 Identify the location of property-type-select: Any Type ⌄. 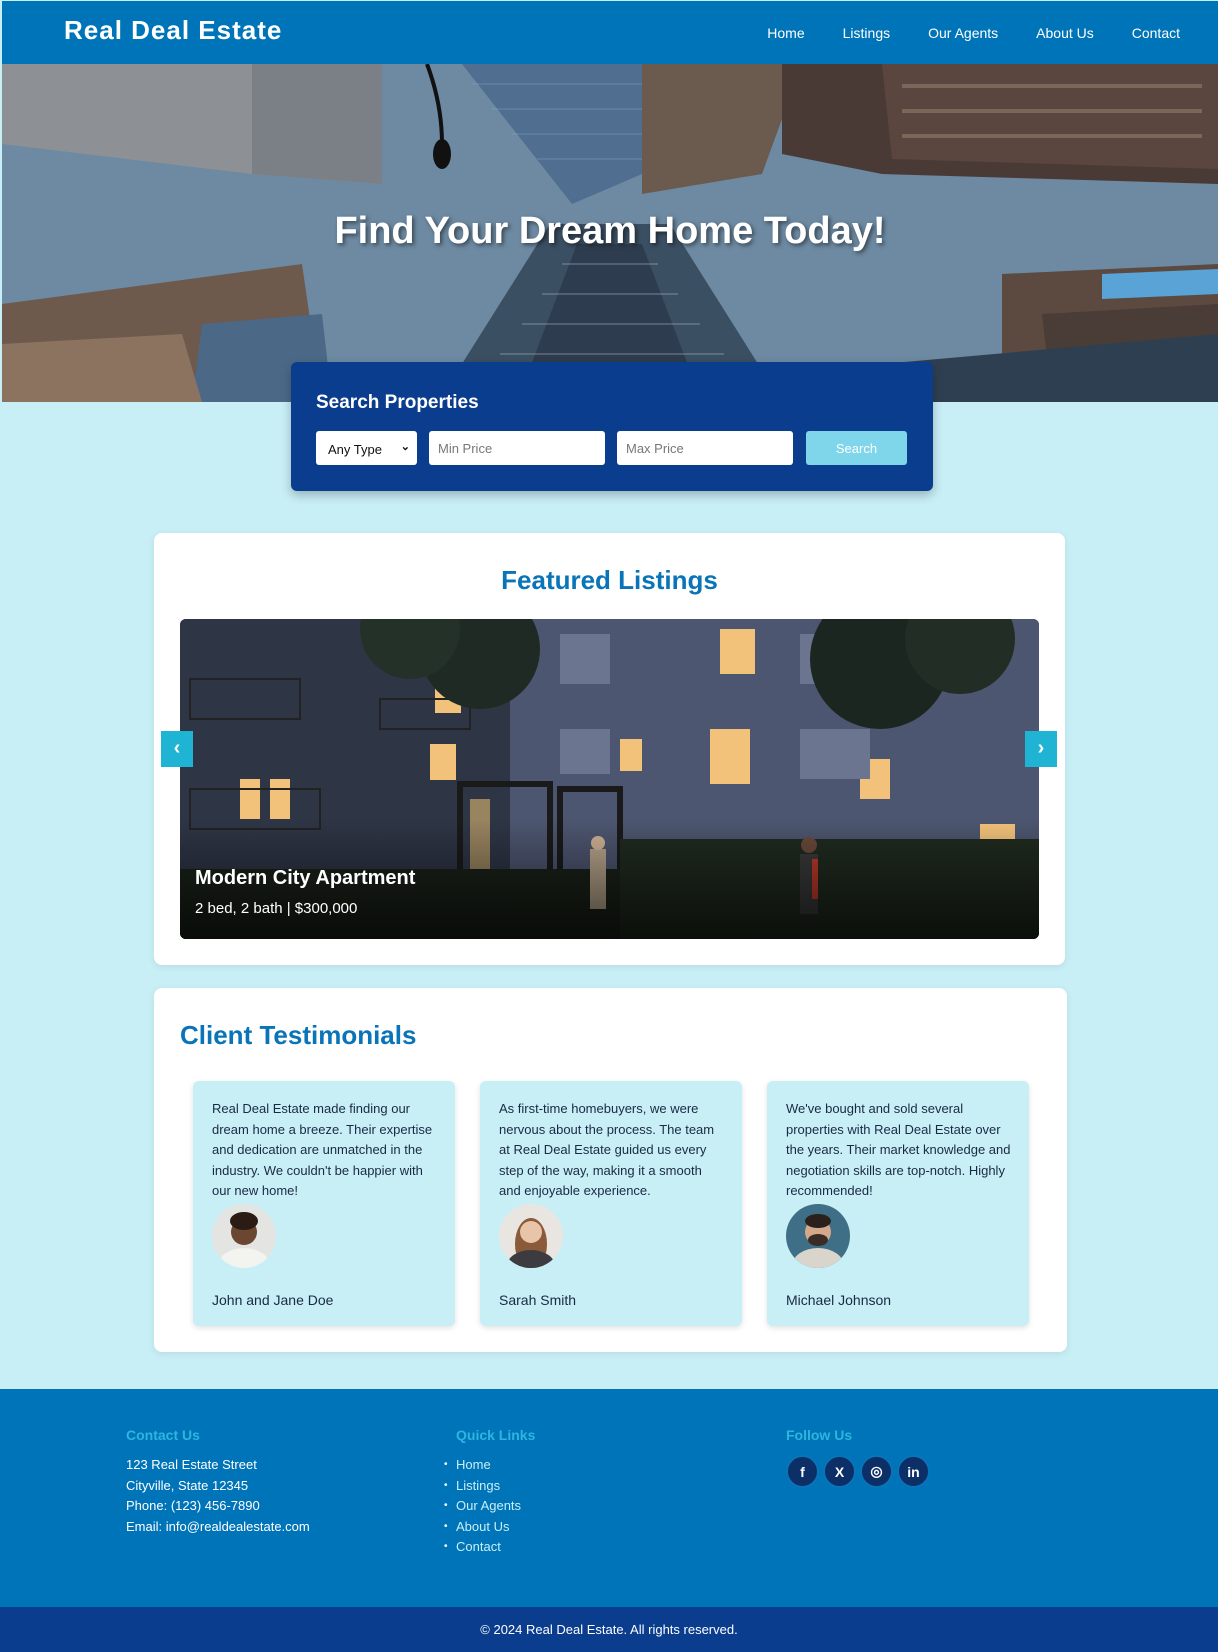
(366, 448).